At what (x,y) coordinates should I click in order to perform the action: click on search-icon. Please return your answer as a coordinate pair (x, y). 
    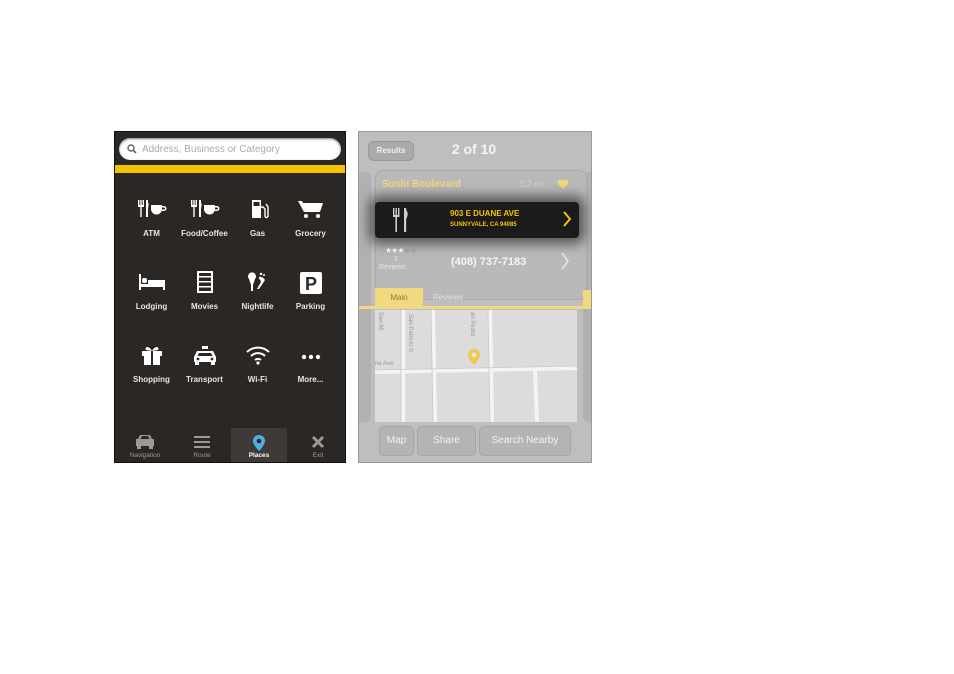
    Looking at the image, I should click on (132, 149).